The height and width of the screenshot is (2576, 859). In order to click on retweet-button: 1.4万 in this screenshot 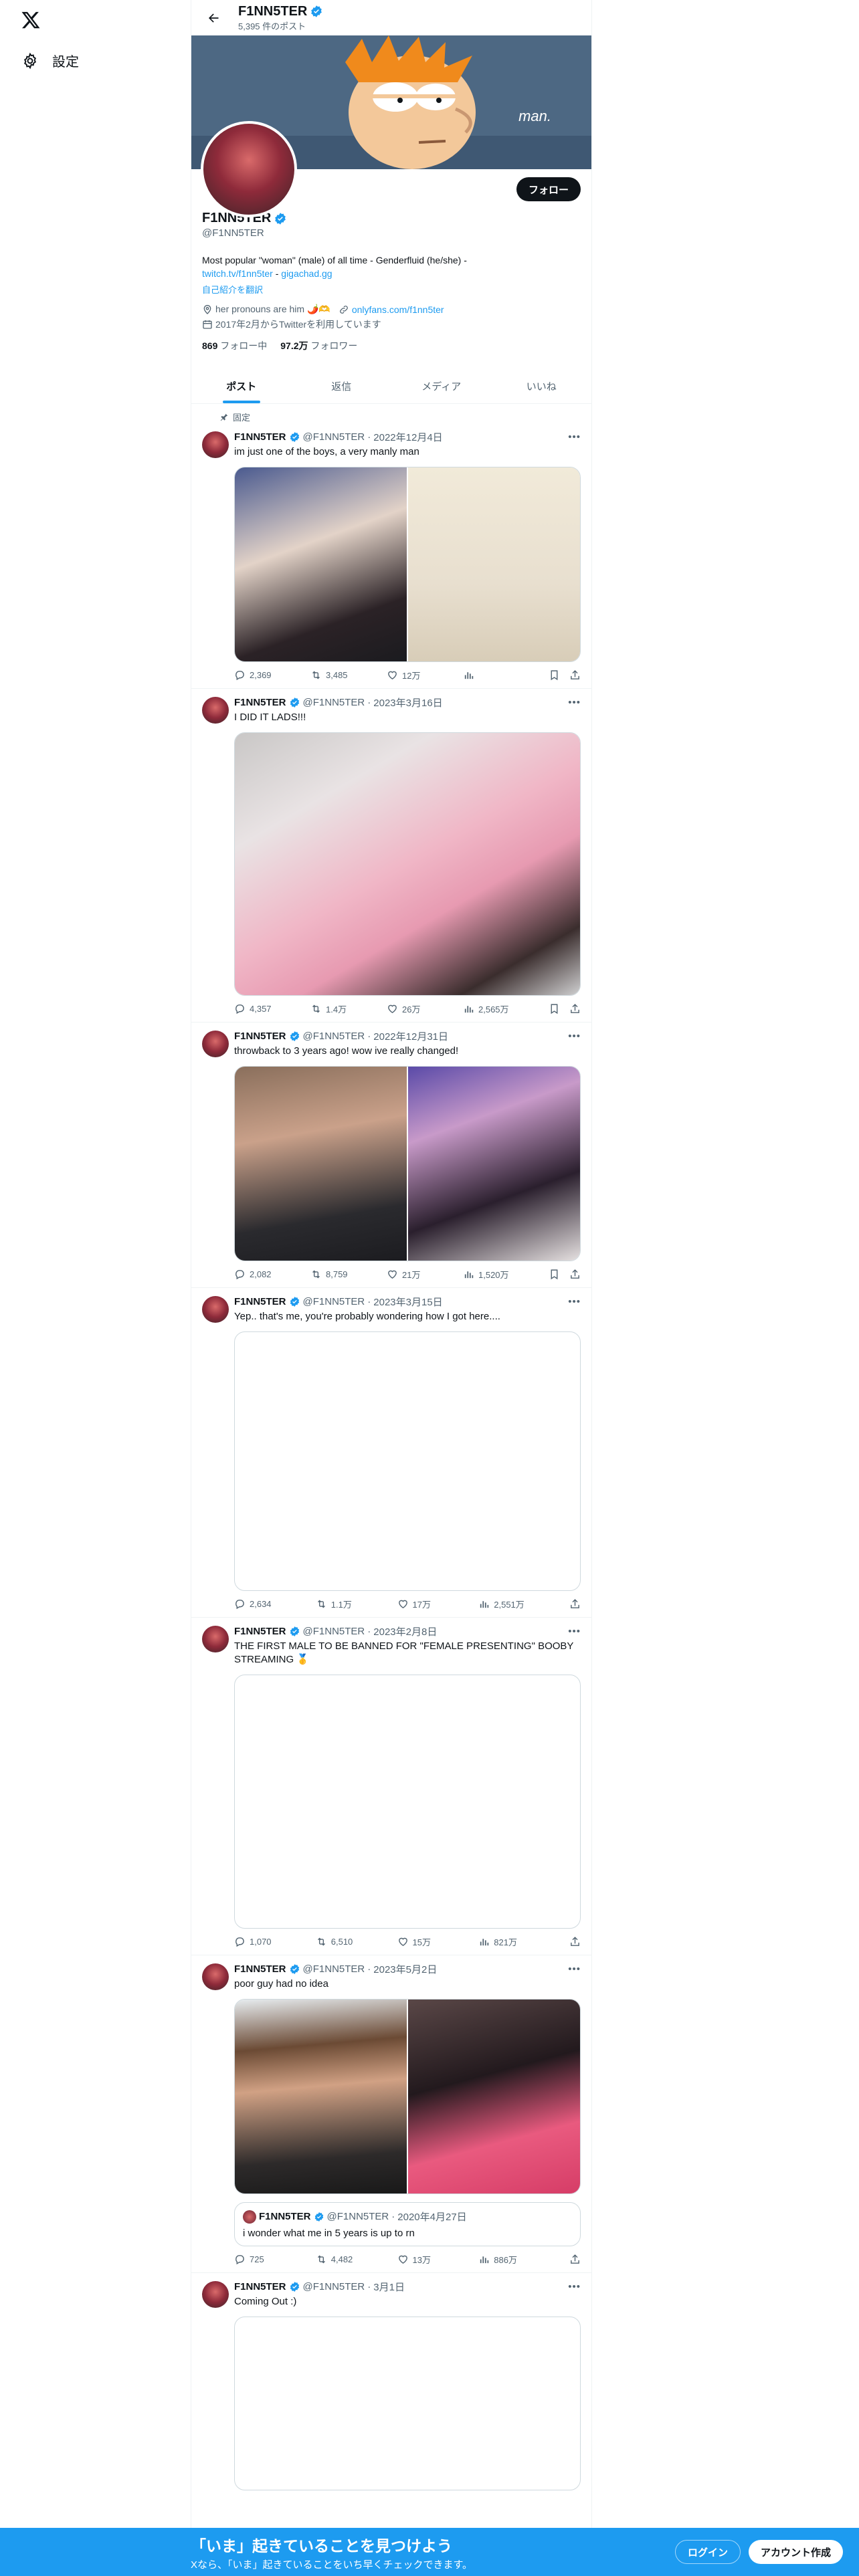, I will do `click(348, 1008)`.